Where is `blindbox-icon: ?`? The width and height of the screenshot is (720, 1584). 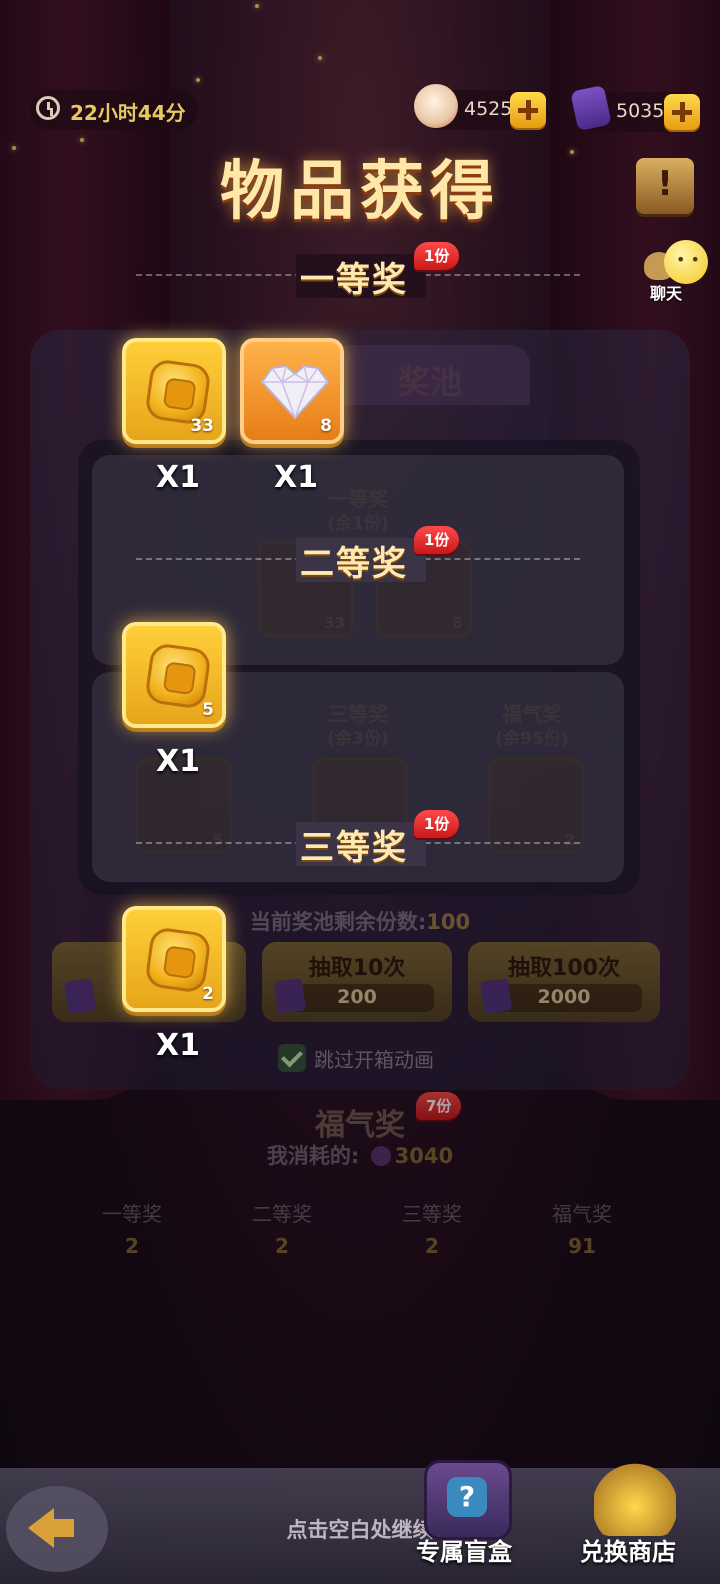
blindbox-icon: ? is located at coordinates (468, 1500).